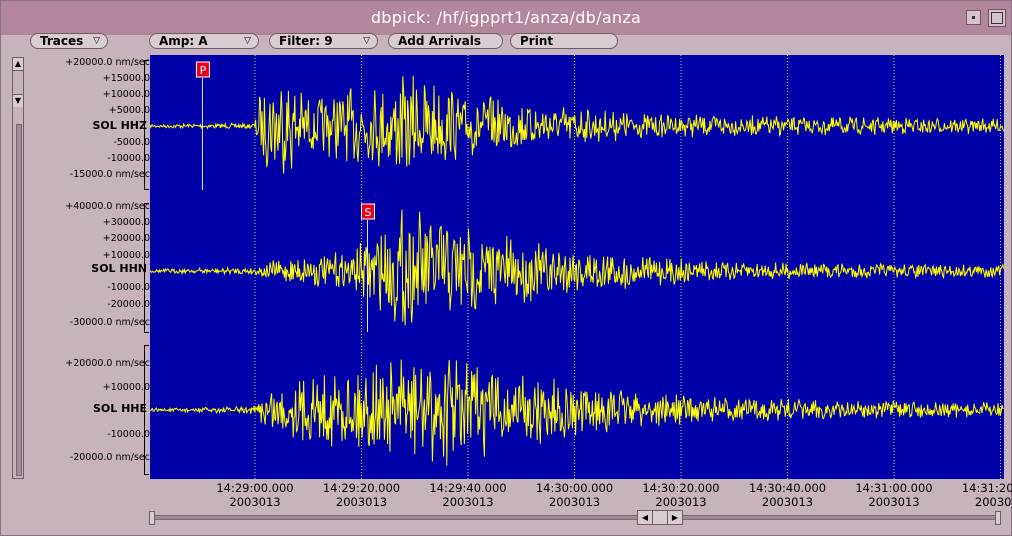  I want to click on title-bar: dbpick: /hf/igpprt1/anza/db/anza, so click(506, 18).